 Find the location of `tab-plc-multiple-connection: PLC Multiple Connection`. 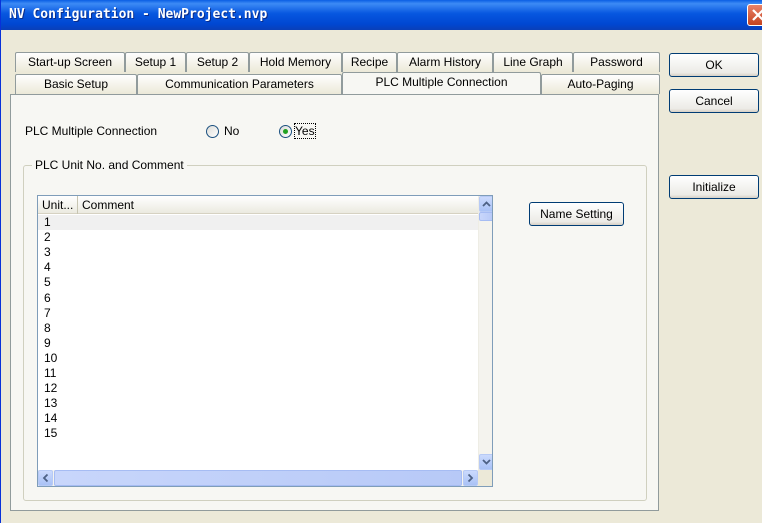

tab-plc-multiple-connection: PLC Multiple Connection is located at coordinates (441, 83).